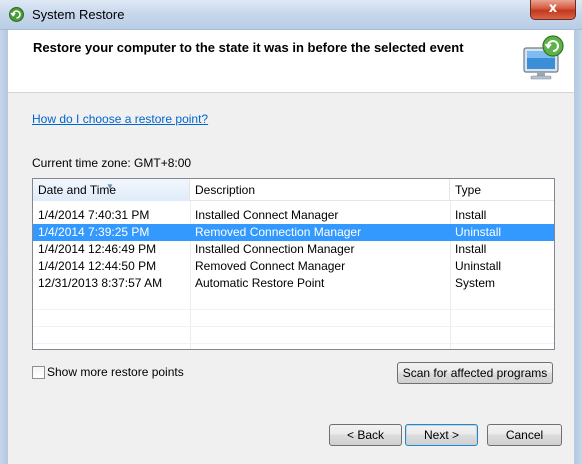 This screenshot has width=582, height=464. What do you see at coordinates (260, 283) in the screenshot?
I see `cell-description: Automatic Restore Point` at bounding box center [260, 283].